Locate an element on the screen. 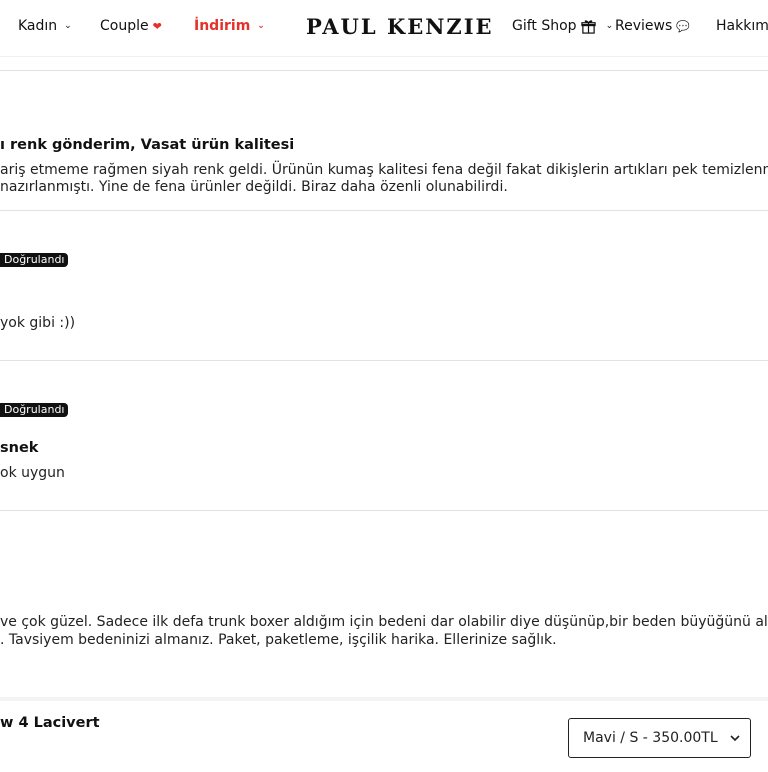 This screenshot has height=772, width=768. product-name: w 4 Lacivert is located at coordinates (50, 723).